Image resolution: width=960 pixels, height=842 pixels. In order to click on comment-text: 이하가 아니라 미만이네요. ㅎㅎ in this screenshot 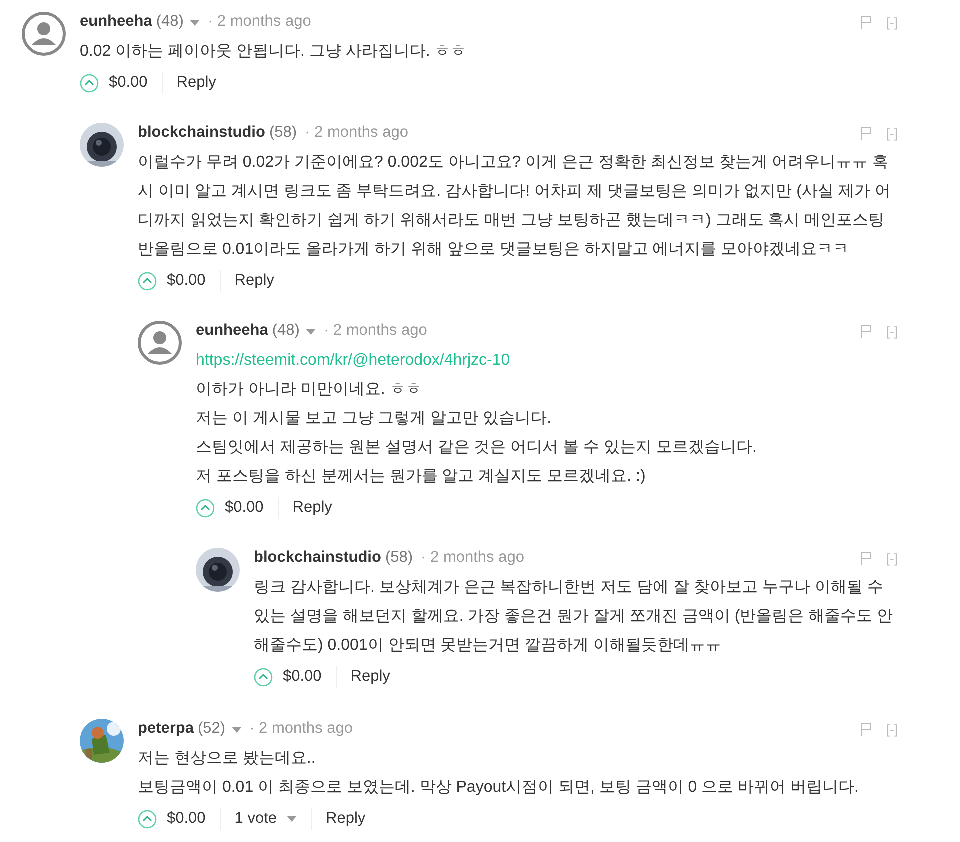, I will do `click(309, 390)`.